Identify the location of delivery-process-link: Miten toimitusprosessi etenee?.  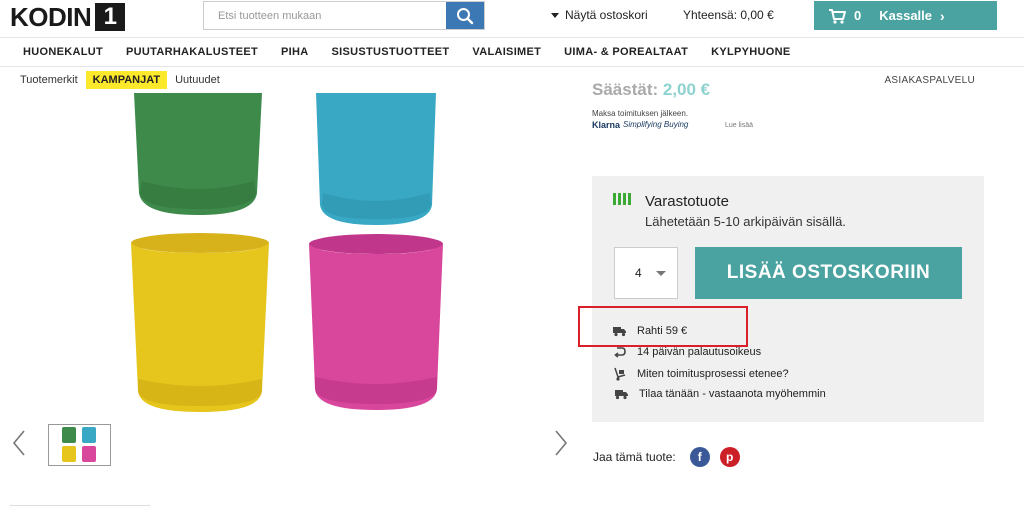
(713, 374).